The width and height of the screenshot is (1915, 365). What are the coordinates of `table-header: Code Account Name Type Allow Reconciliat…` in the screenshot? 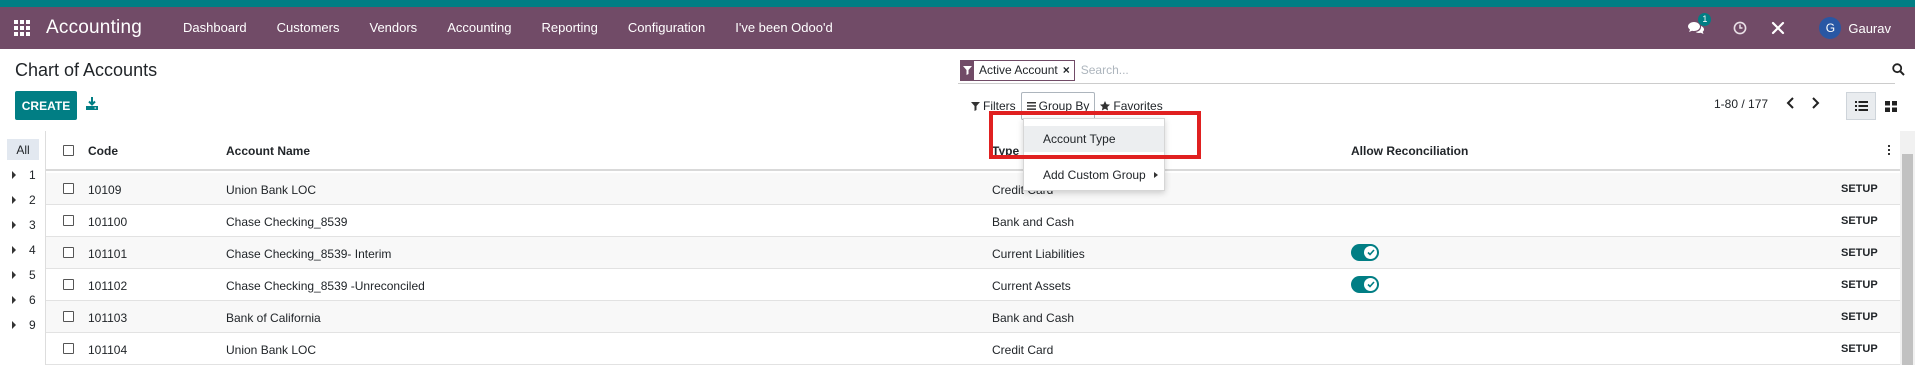 It's located at (973, 151).